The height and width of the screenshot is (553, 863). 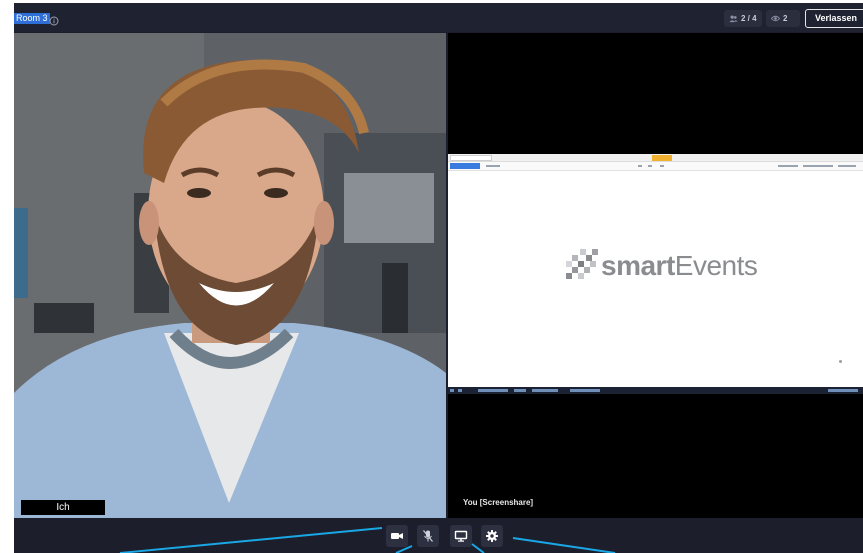 I want to click on info-icon, so click(x=54, y=19).